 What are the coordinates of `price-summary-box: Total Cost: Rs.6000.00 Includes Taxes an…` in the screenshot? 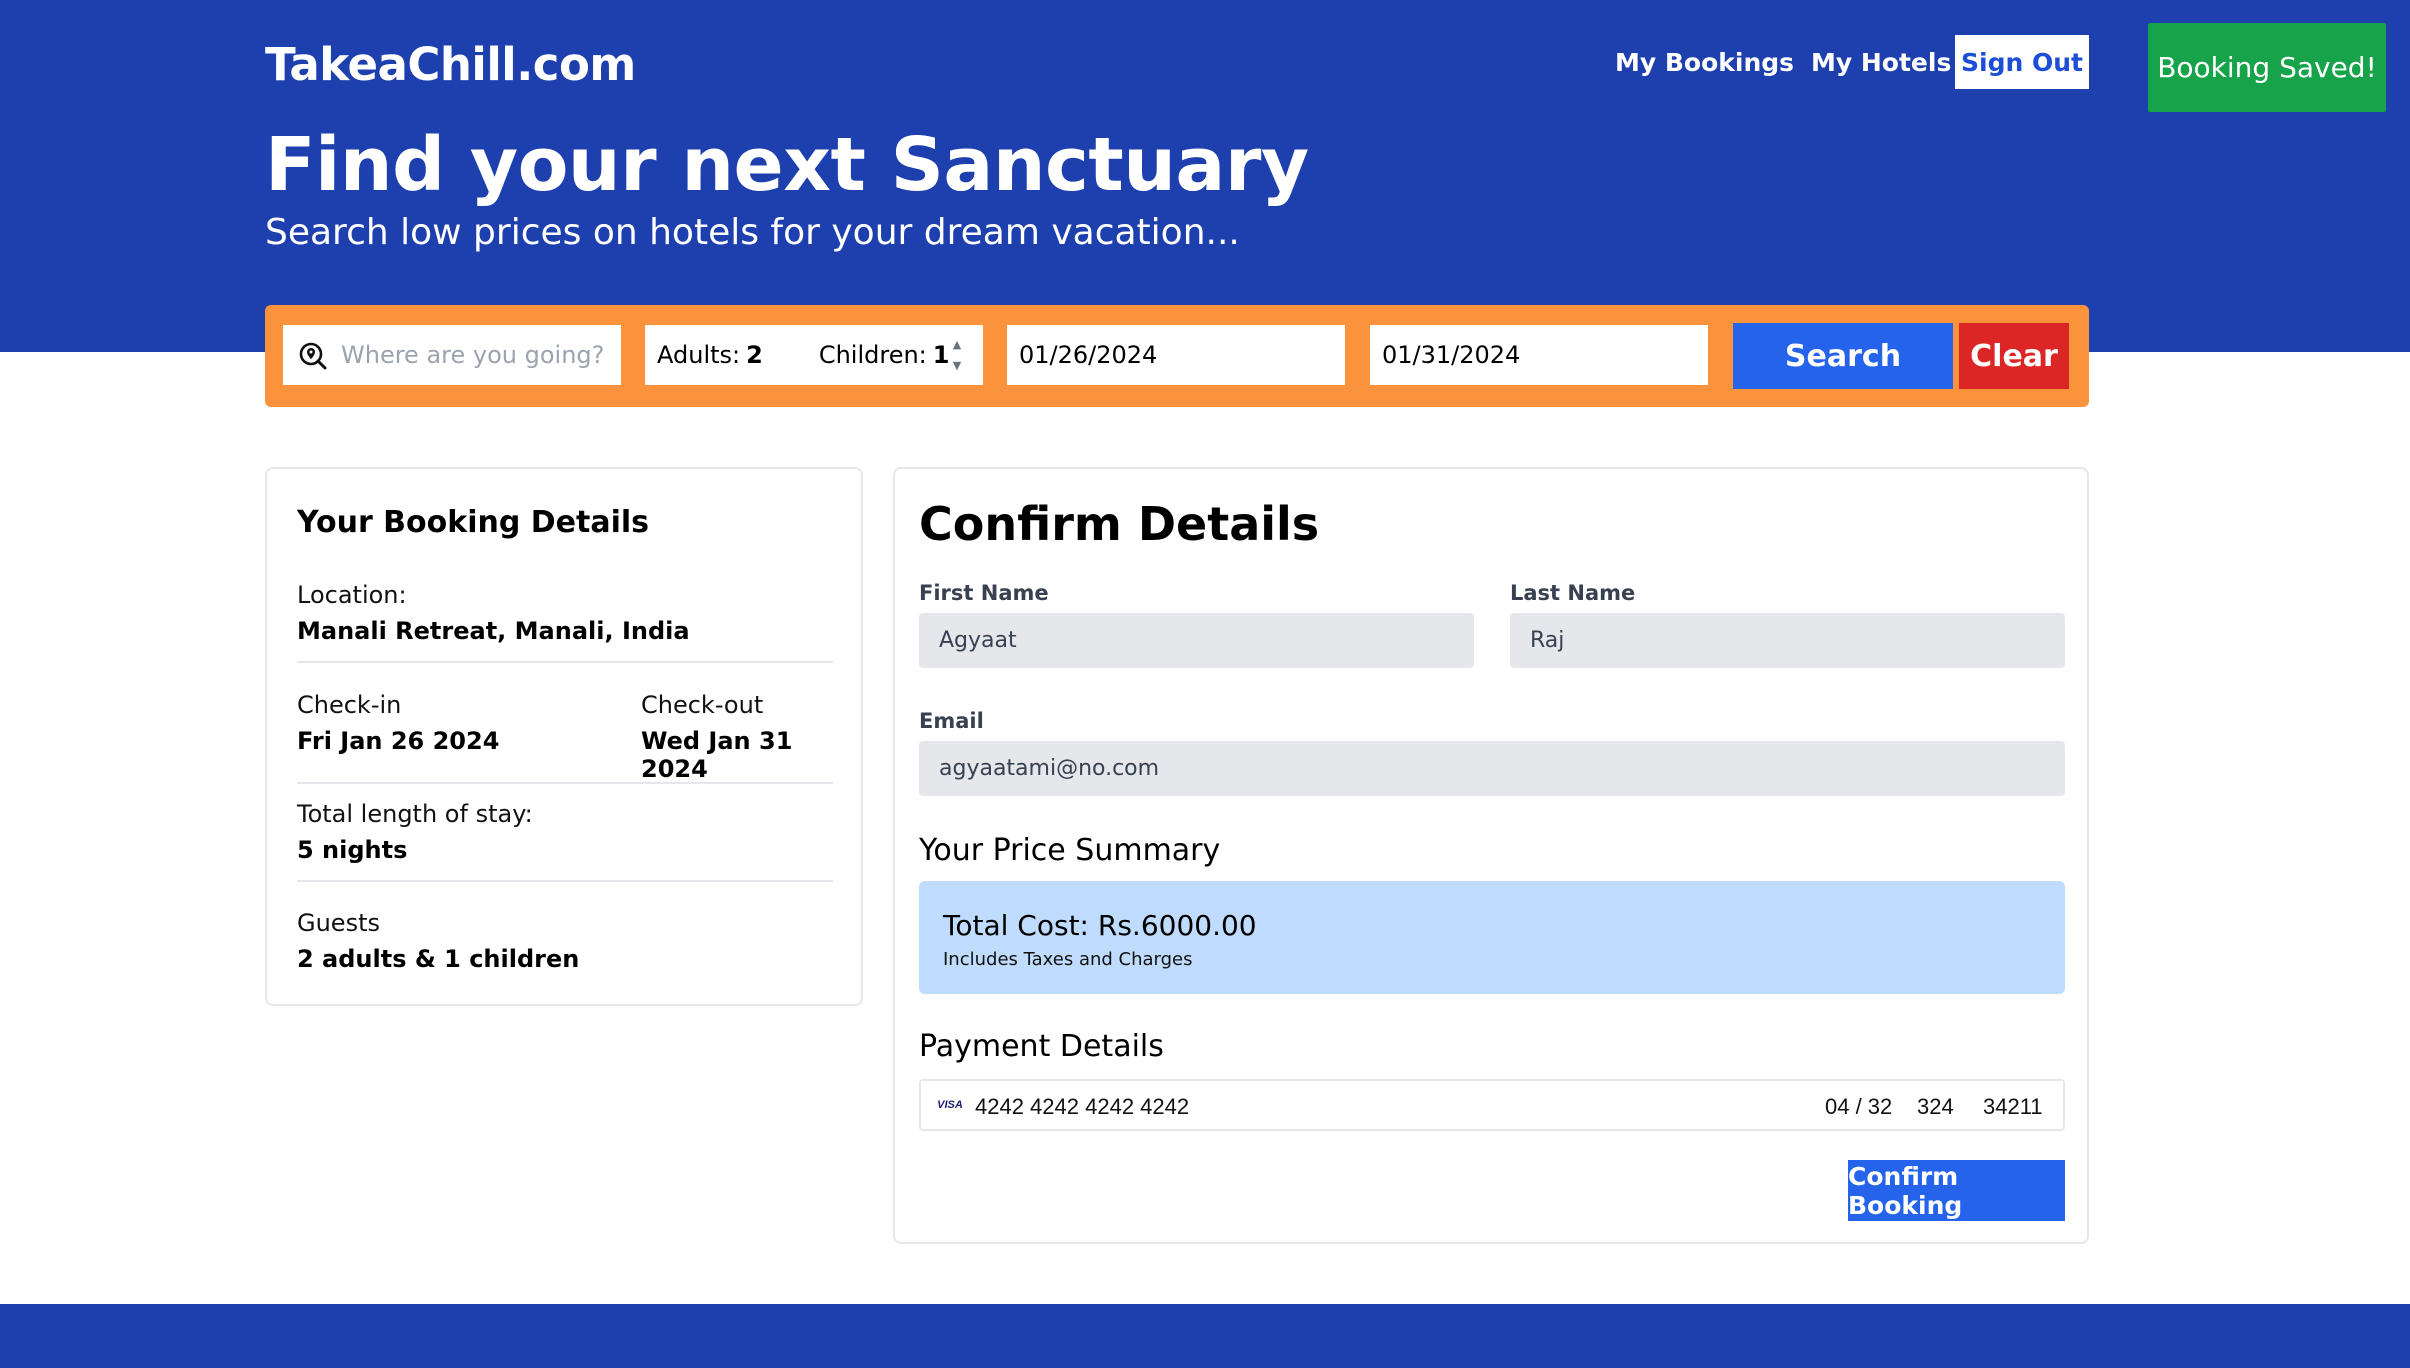 It's located at (1492, 937).